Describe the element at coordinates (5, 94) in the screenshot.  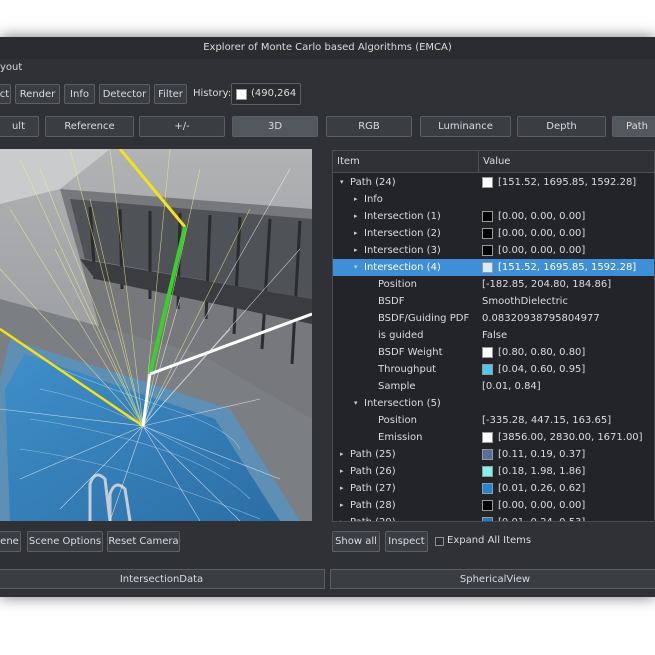
I see `select-button: ct` at that location.